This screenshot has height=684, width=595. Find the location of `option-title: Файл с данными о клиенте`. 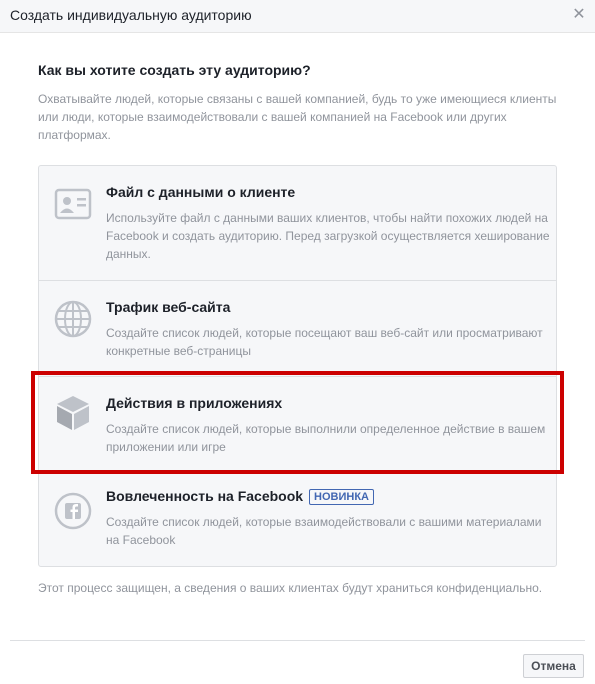

option-title: Файл с данными о клиенте is located at coordinates (201, 192).